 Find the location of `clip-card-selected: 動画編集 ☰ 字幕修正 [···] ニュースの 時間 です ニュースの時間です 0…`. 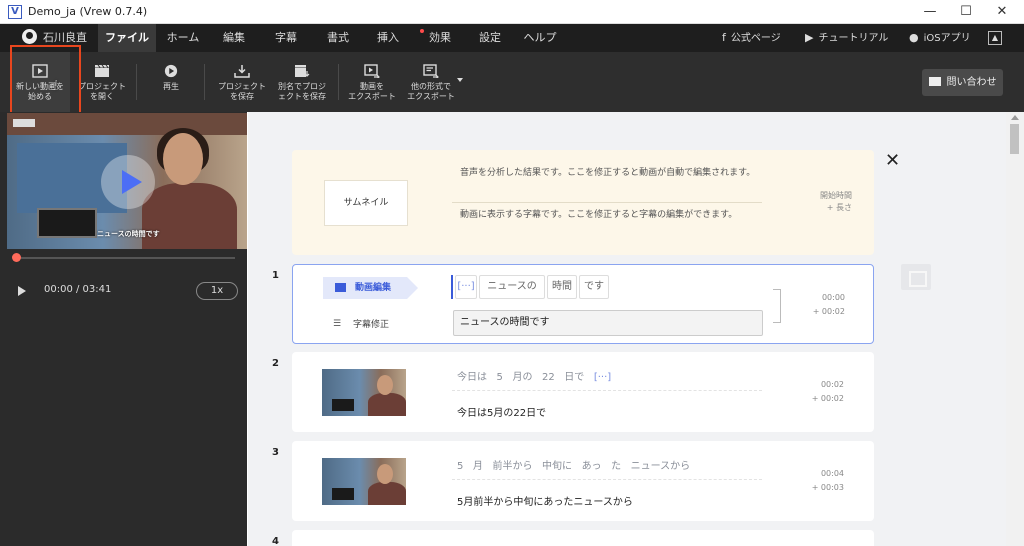

clip-card-selected: 動画編集 ☰ 字幕修正 [···] ニュースの 時間 です ニュースの時間です 0… is located at coordinates (583, 304).